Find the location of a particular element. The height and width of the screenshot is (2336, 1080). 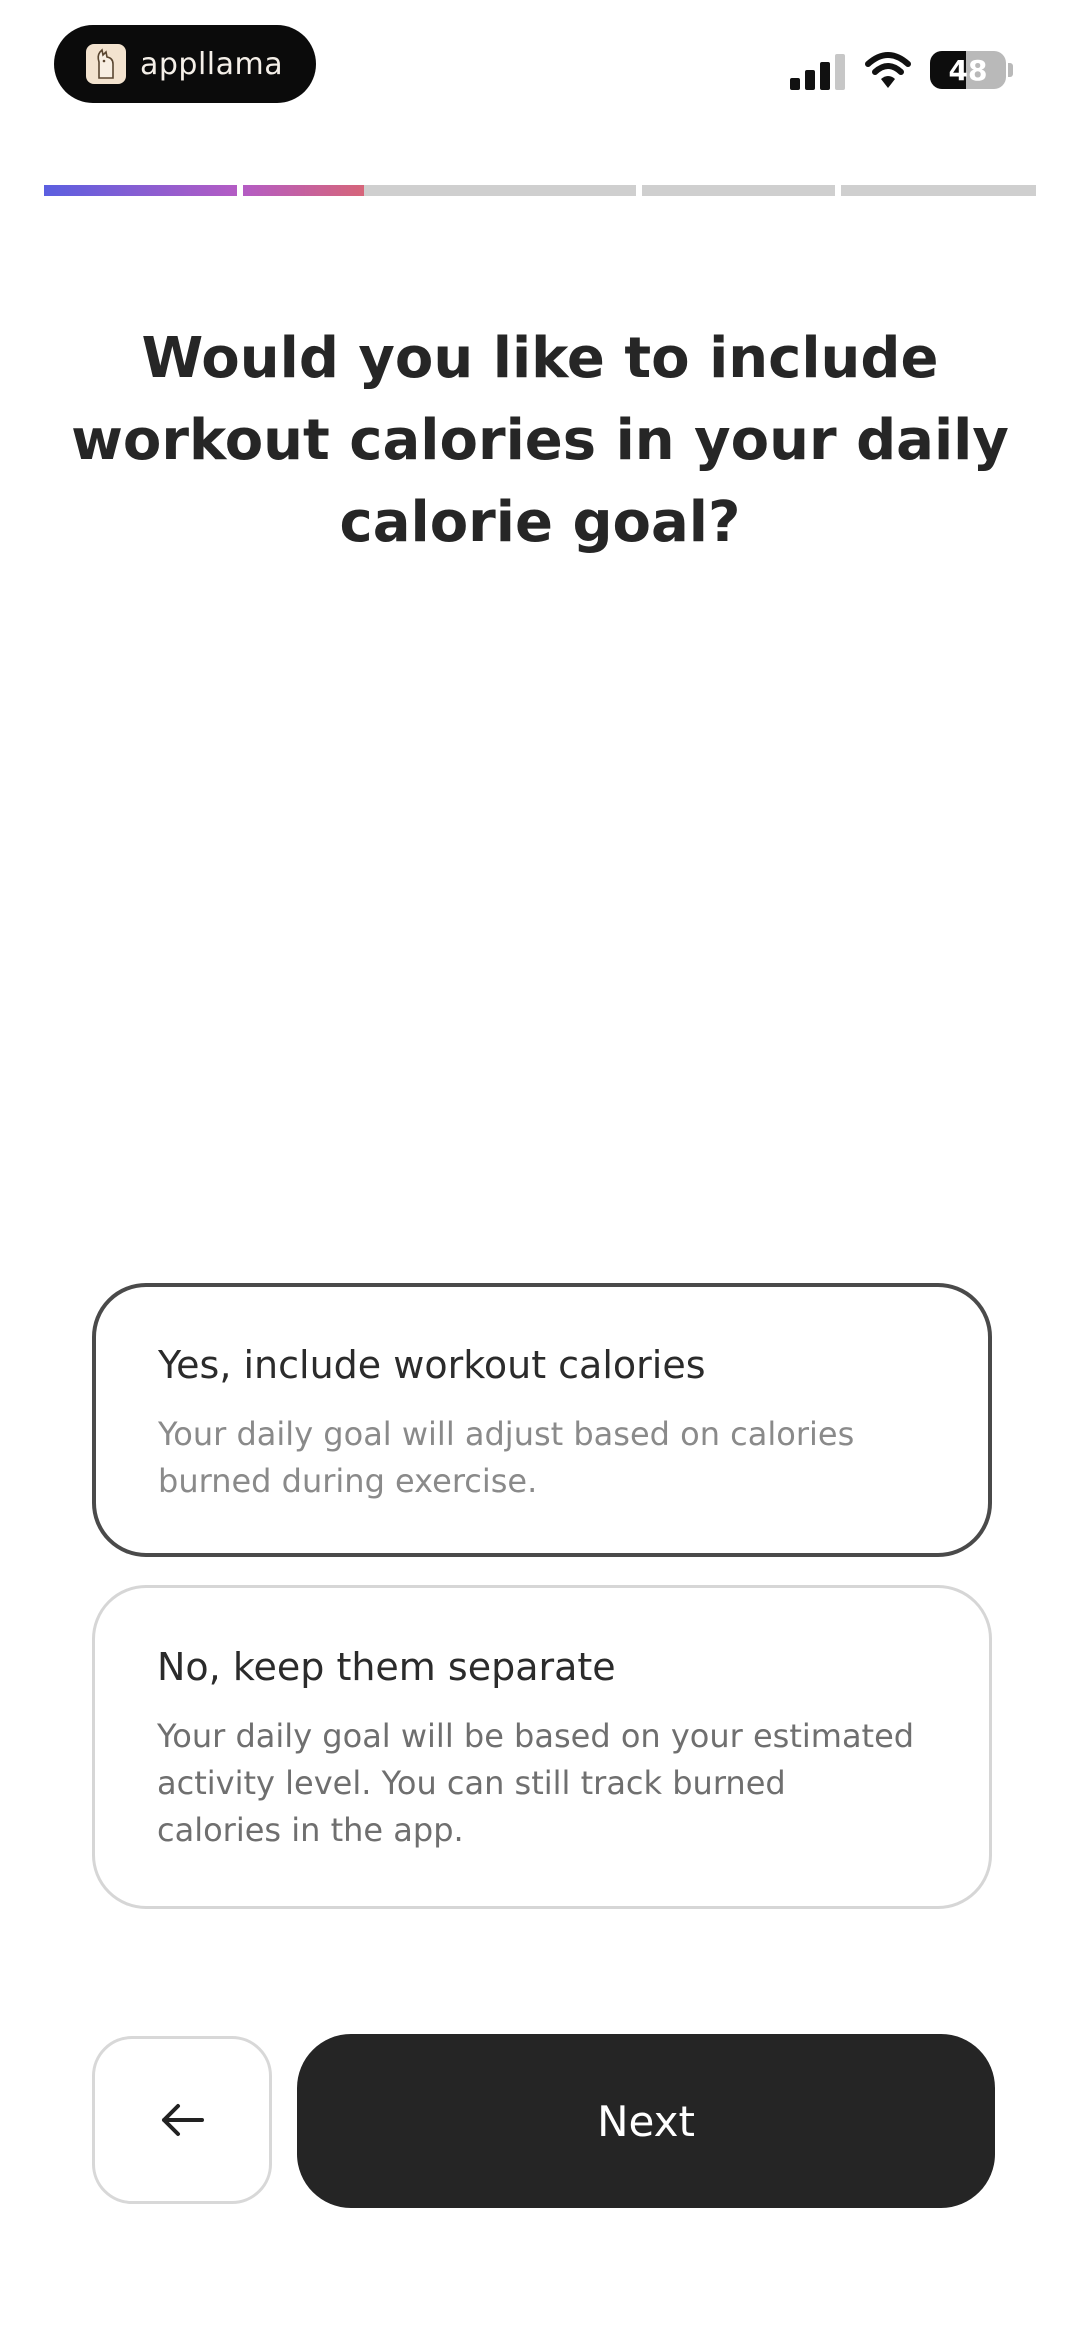

app-name: appllama is located at coordinates (212, 64).